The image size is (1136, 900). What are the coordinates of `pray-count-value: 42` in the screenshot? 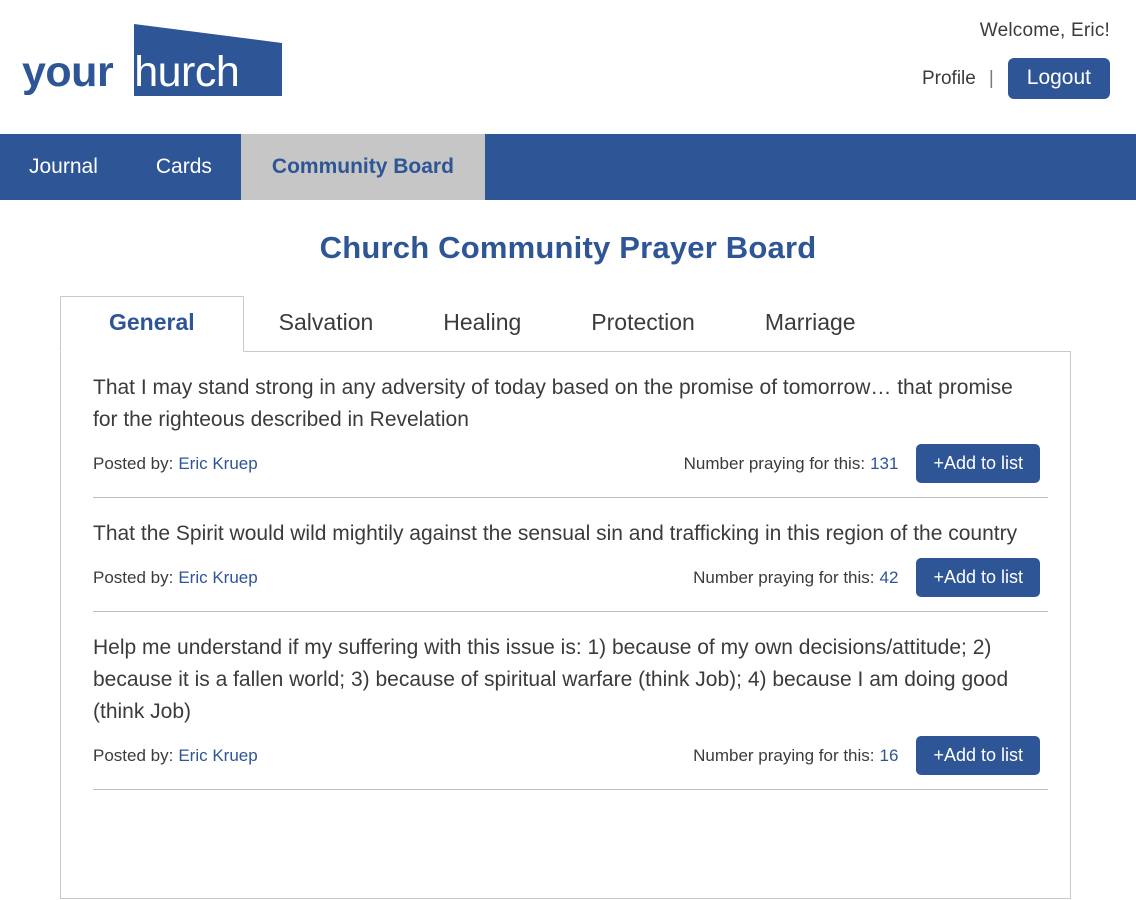 It's located at (889, 577).